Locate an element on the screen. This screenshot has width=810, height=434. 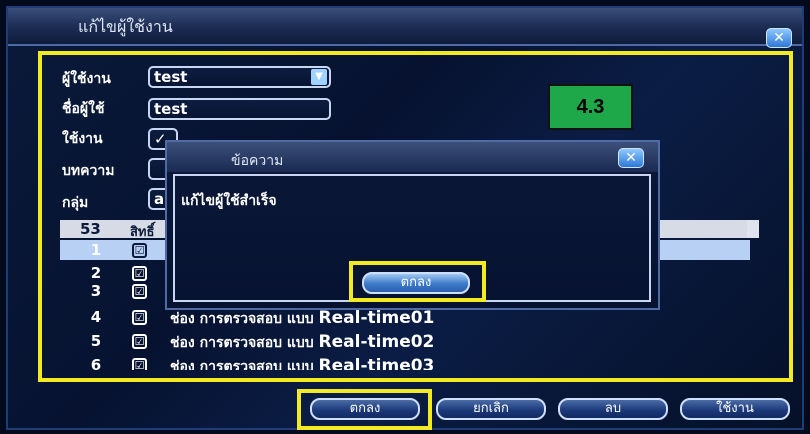
row-text: ช่อง การตรวจสอบ แบบ Real-time01 is located at coordinates (302, 319).